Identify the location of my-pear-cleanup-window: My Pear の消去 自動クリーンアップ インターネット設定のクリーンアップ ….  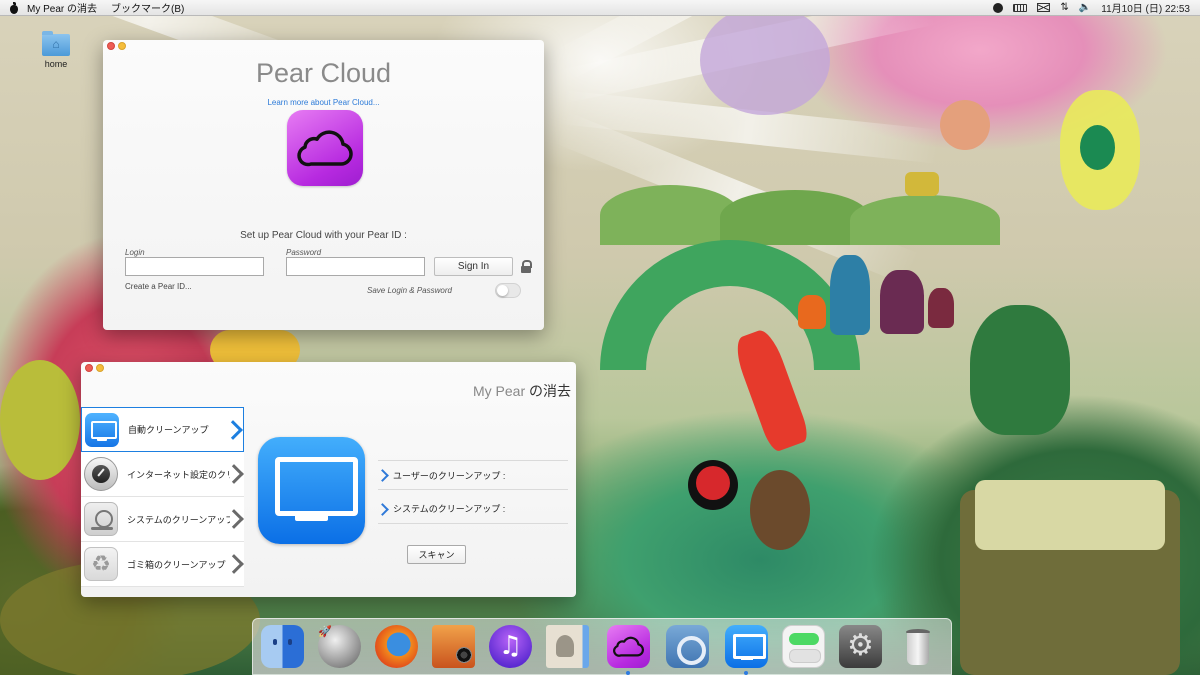
(328, 479).